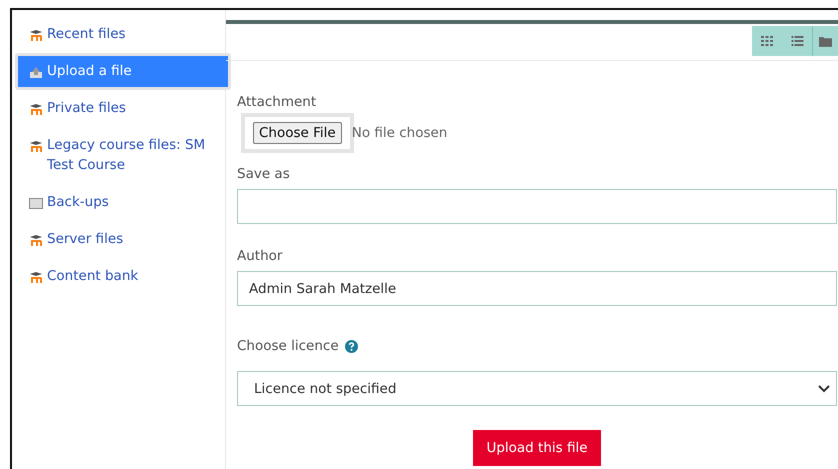  Describe the element at coordinates (120, 276) in the screenshot. I see `sidebar-item: Content bank` at that location.